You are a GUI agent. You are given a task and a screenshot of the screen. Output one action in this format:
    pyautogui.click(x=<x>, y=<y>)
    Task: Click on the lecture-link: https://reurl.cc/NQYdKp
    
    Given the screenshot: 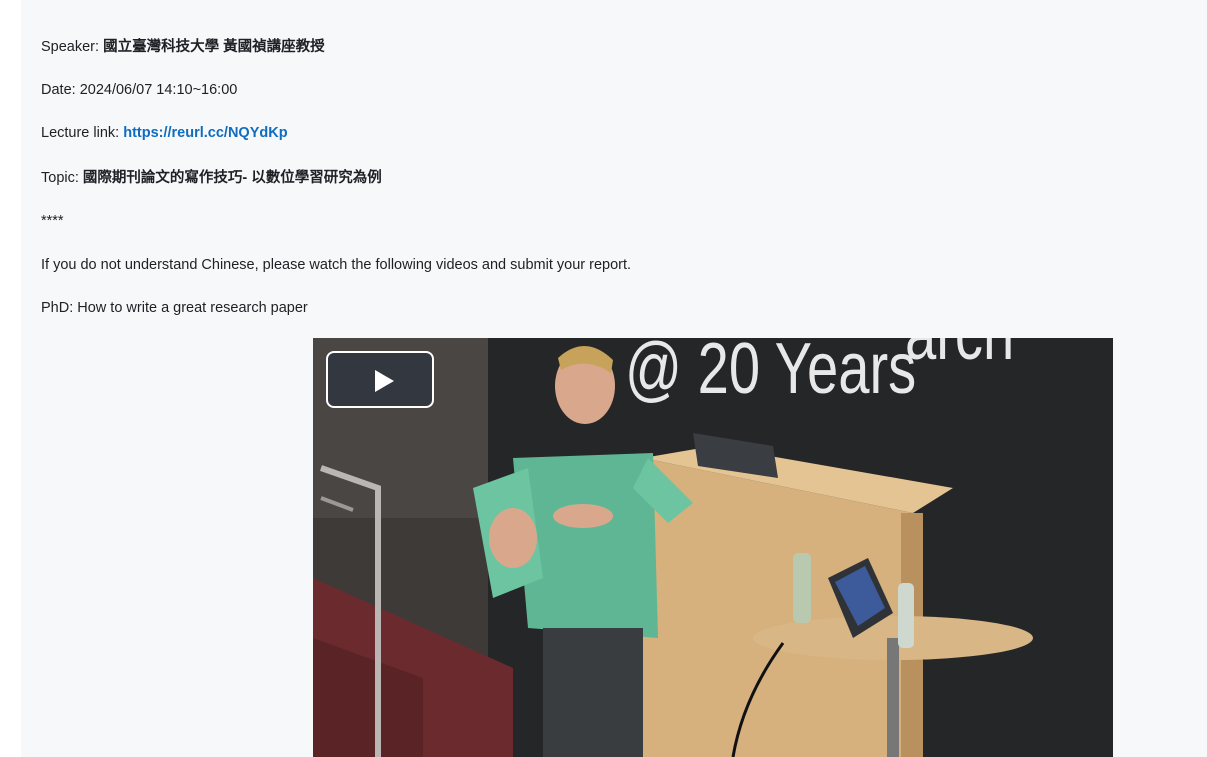 What is the action you would take?
    pyautogui.click(x=205, y=133)
    